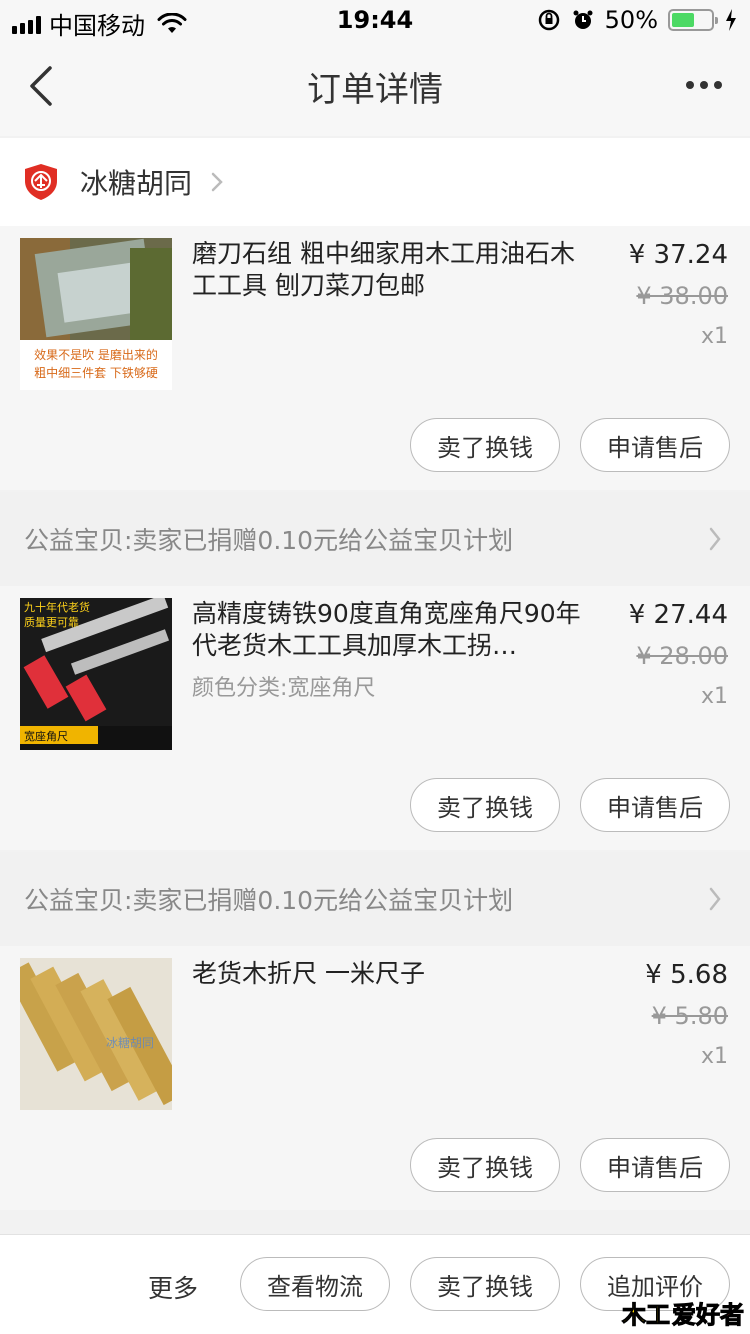  What do you see at coordinates (173, 1287) in the screenshot?
I see `more-link: 更多` at bounding box center [173, 1287].